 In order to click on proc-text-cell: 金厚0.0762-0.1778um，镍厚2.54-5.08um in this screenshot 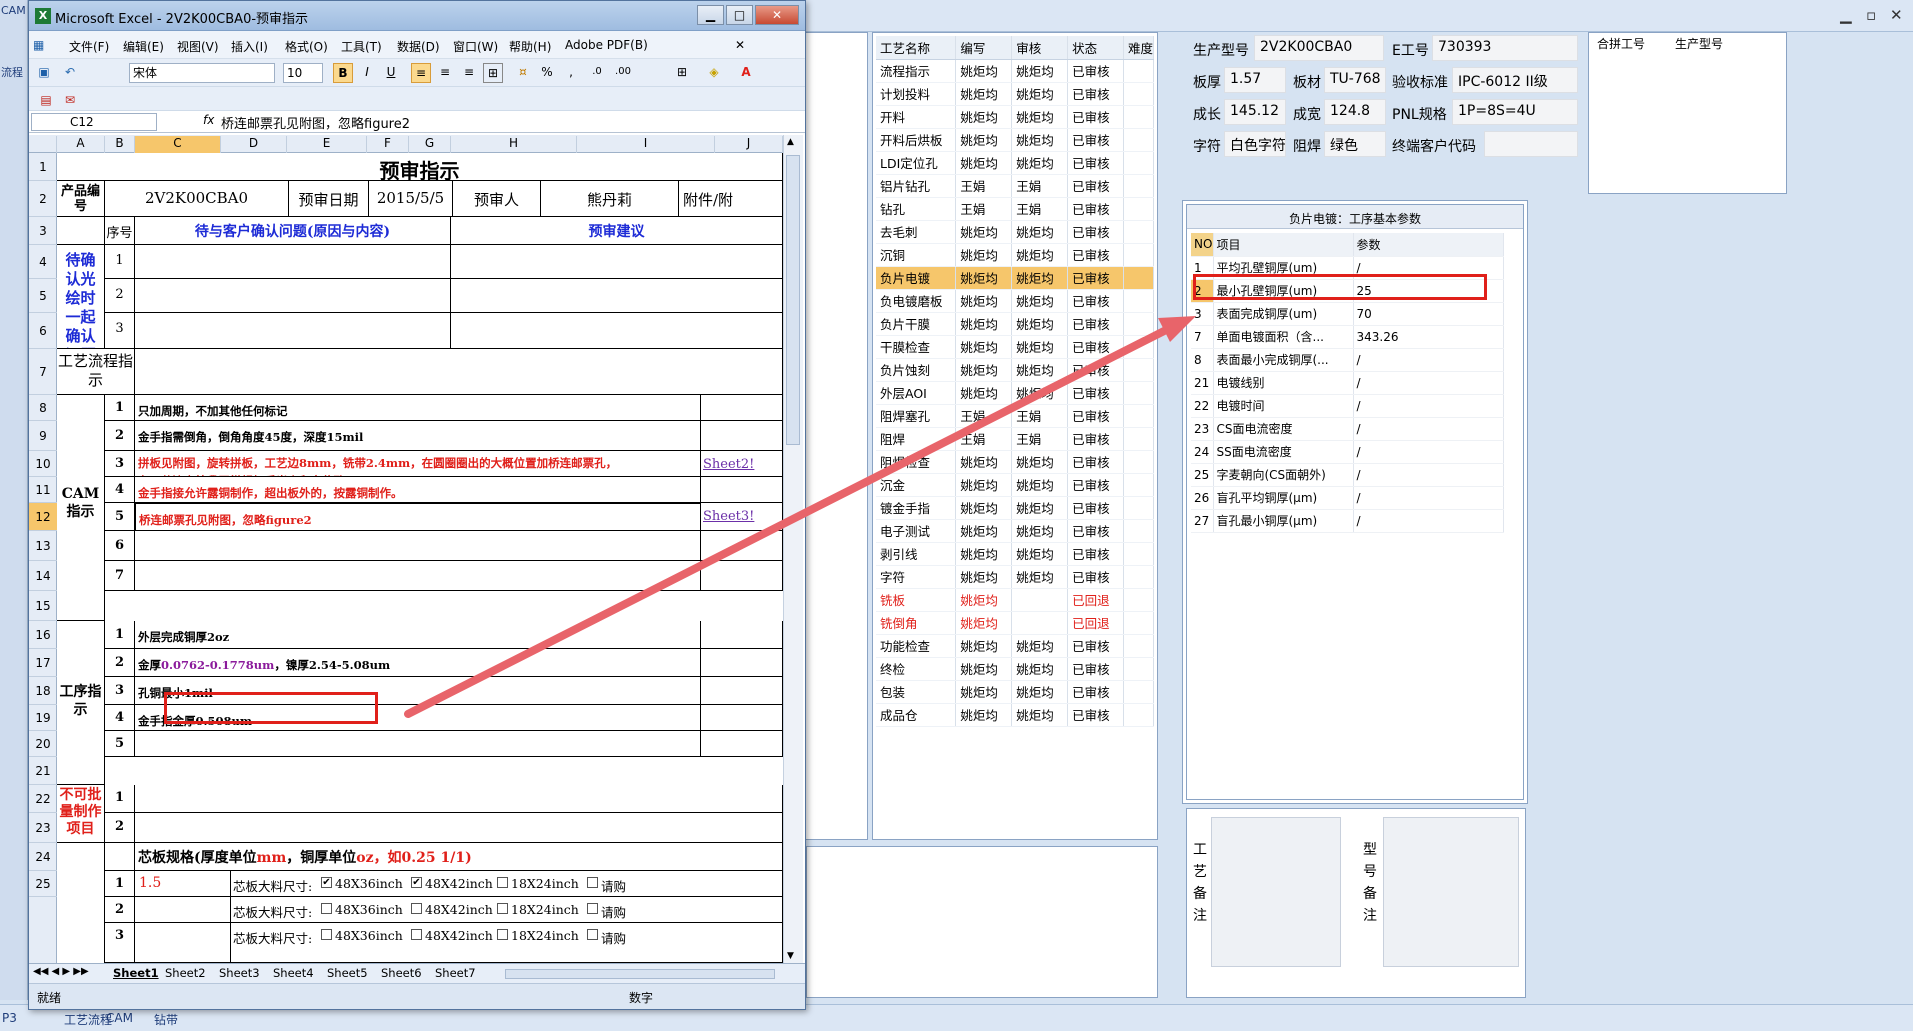, I will do `click(418, 663)`.